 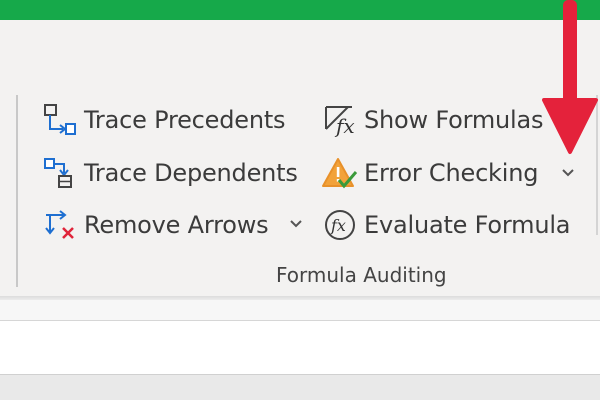 What do you see at coordinates (60, 225) in the screenshot?
I see `remove-arrows-icon` at bounding box center [60, 225].